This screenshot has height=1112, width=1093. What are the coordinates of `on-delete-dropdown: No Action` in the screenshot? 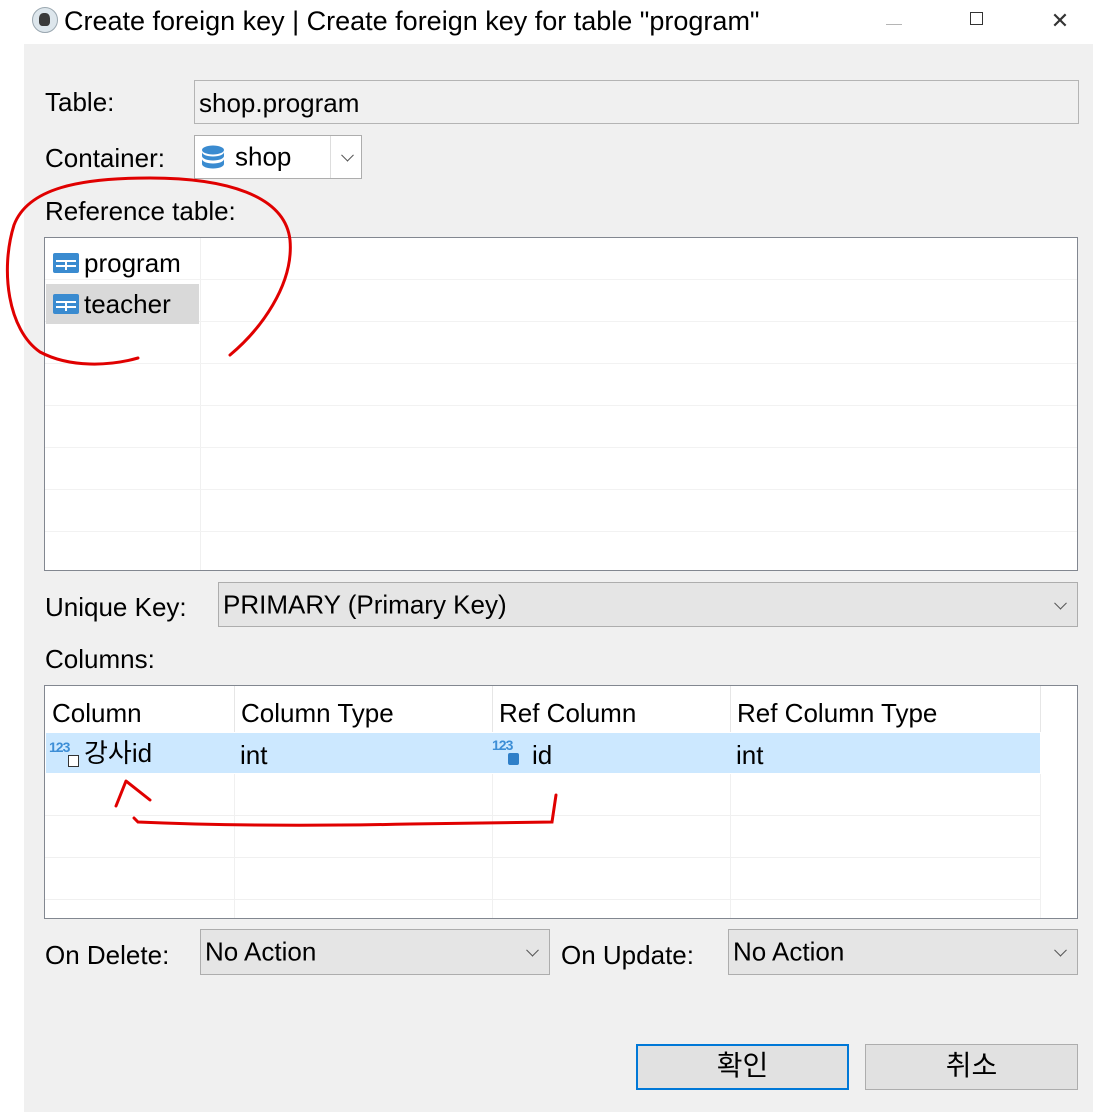 It's located at (375, 952).